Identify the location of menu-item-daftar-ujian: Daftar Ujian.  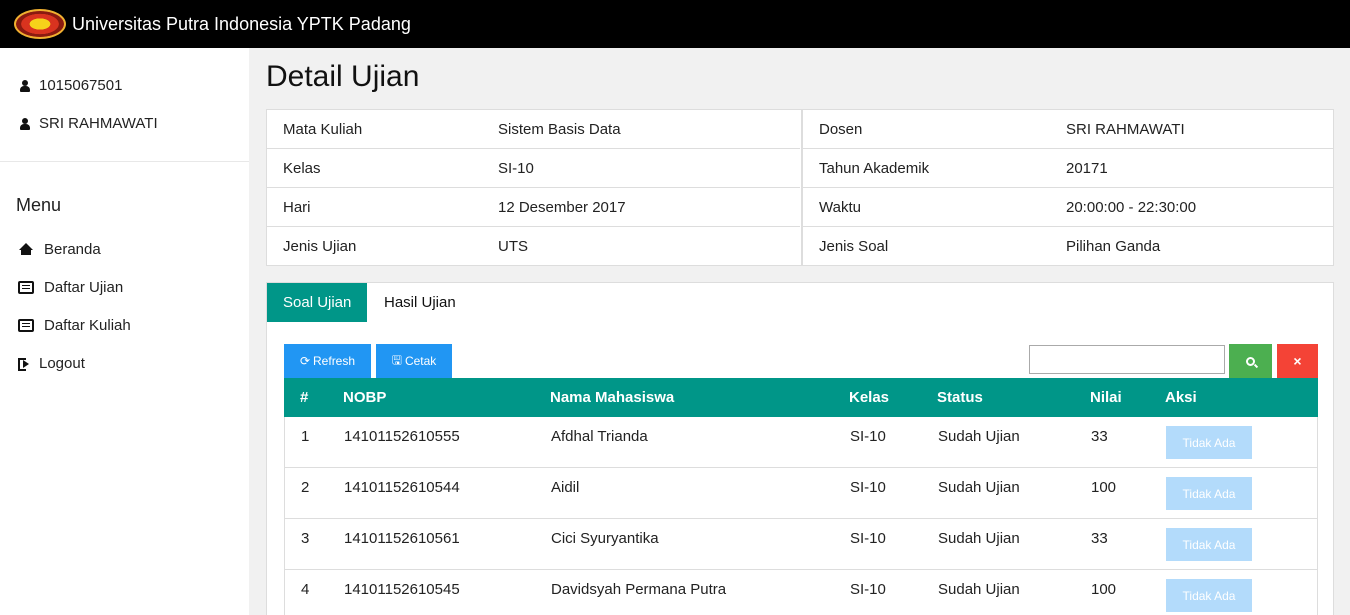
(70, 287).